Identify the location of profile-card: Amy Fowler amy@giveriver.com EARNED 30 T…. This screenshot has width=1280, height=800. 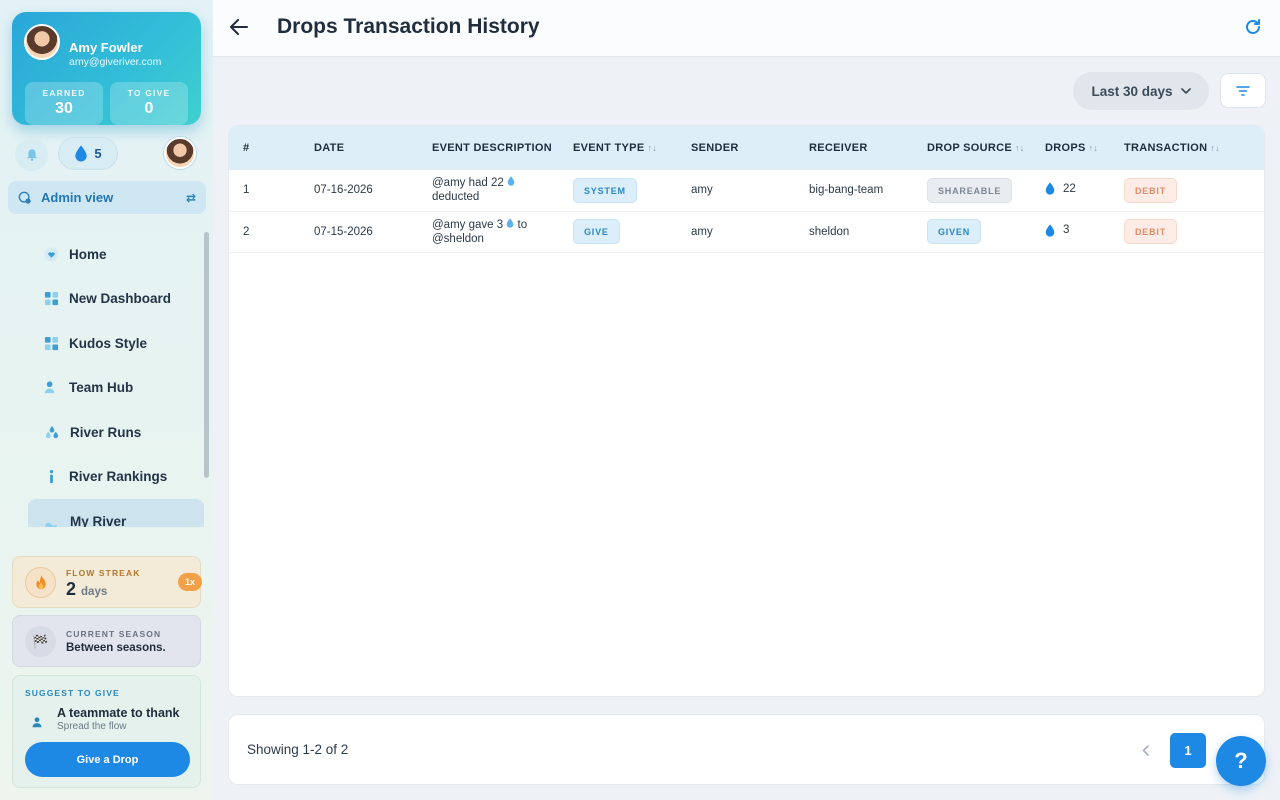
(106, 68).